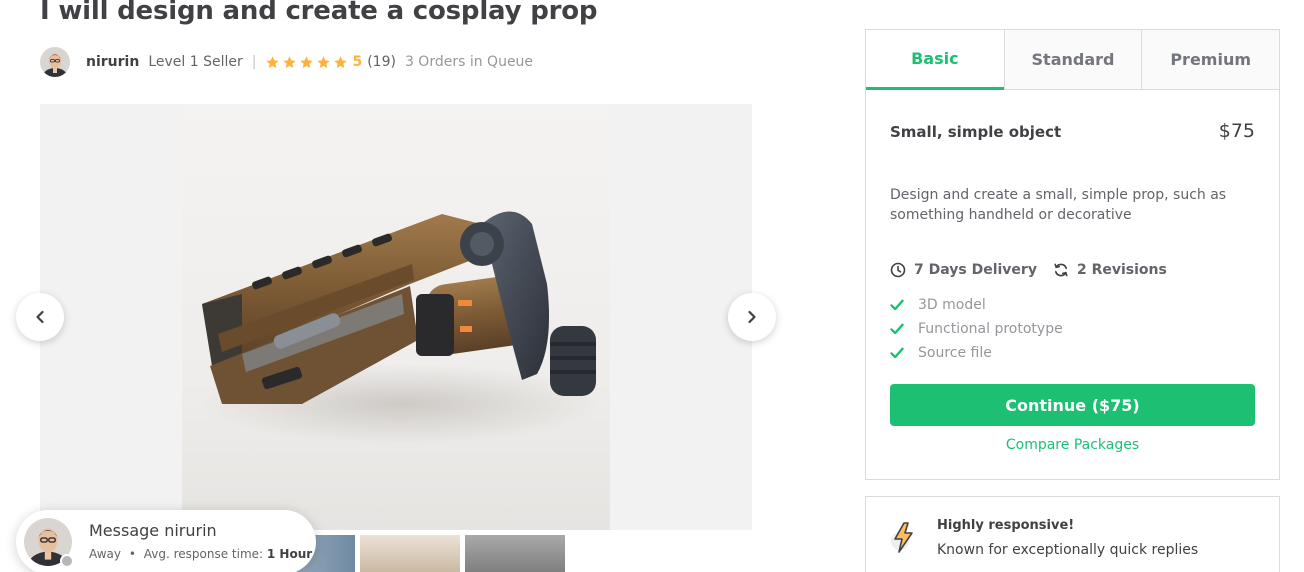 The height and width of the screenshot is (572, 1304). What do you see at coordinates (289, 554) in the screenshot?
I see `response-time-value: 1 Hour` at bounding box center [289, 554].